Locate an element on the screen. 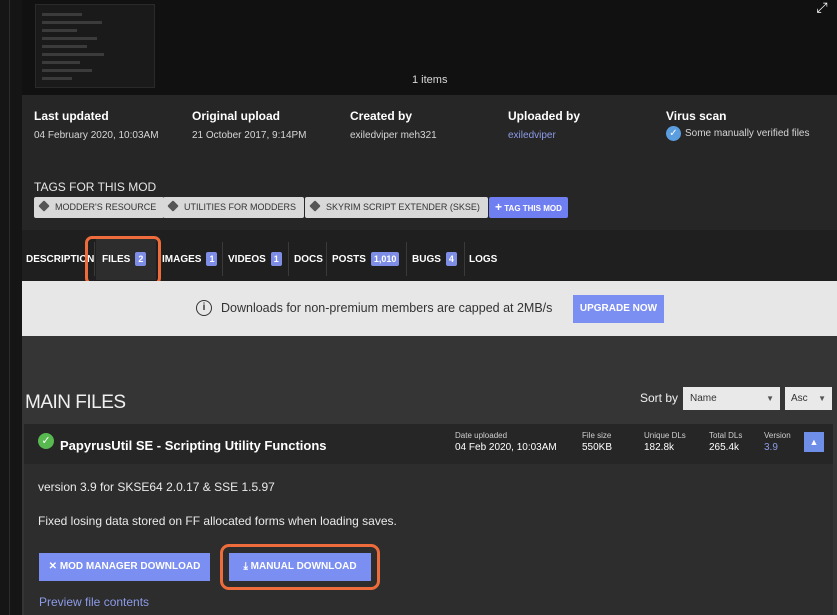  tag-modders-resource: MODDER'S RESOURCE is located at coordinates (99, 207).